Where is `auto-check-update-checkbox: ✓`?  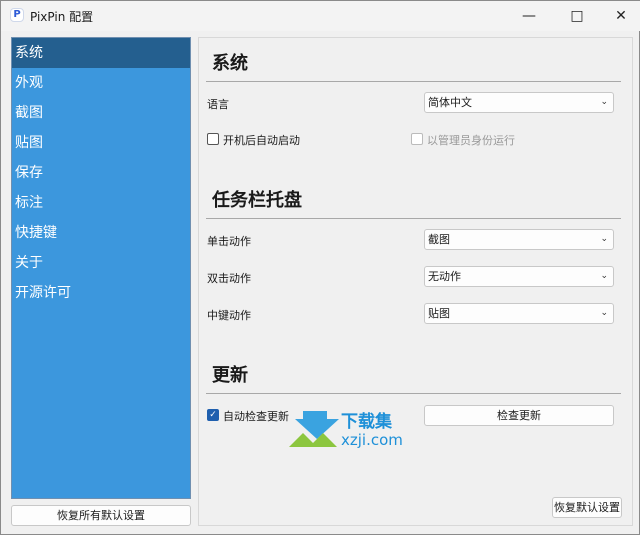 auto-check-update-checkbox: ✓ is located at coordinates (213, 415).